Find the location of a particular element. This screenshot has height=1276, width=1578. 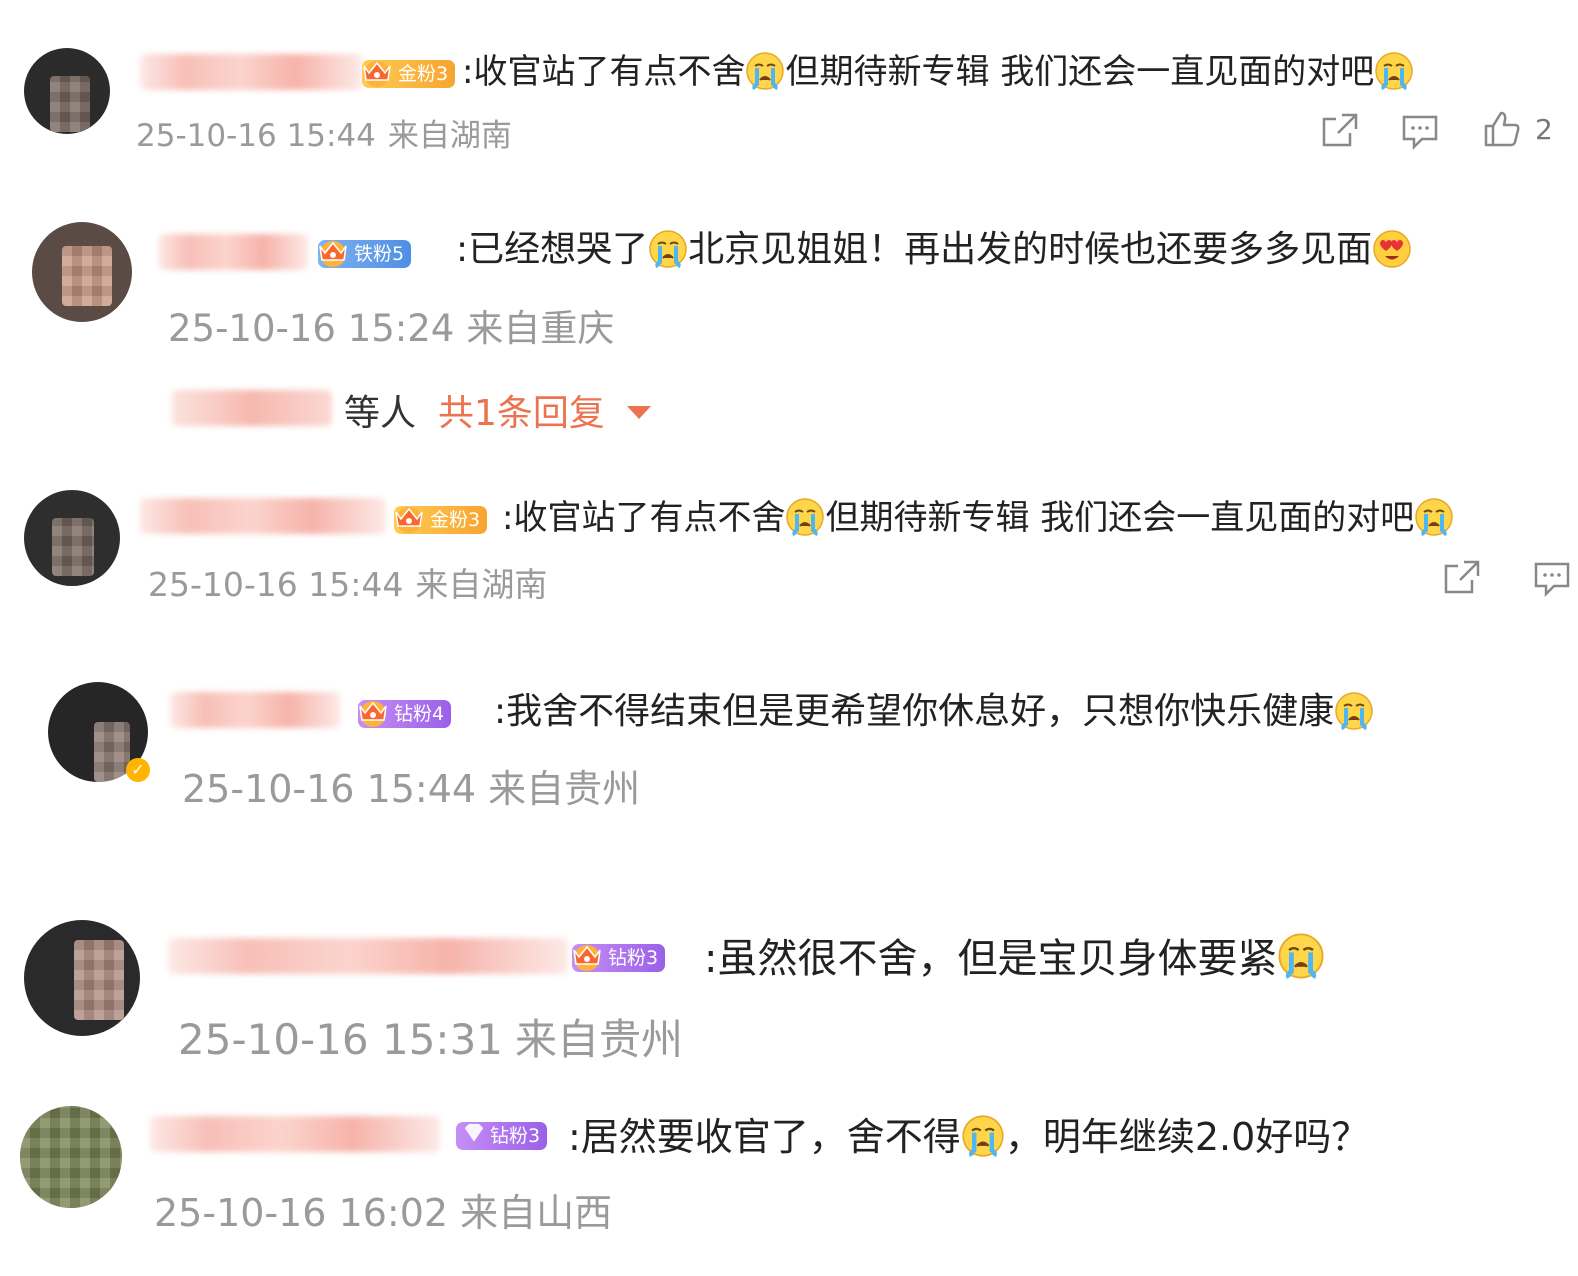

heart-eyes-emoji is located at coordinates (1392, 249).